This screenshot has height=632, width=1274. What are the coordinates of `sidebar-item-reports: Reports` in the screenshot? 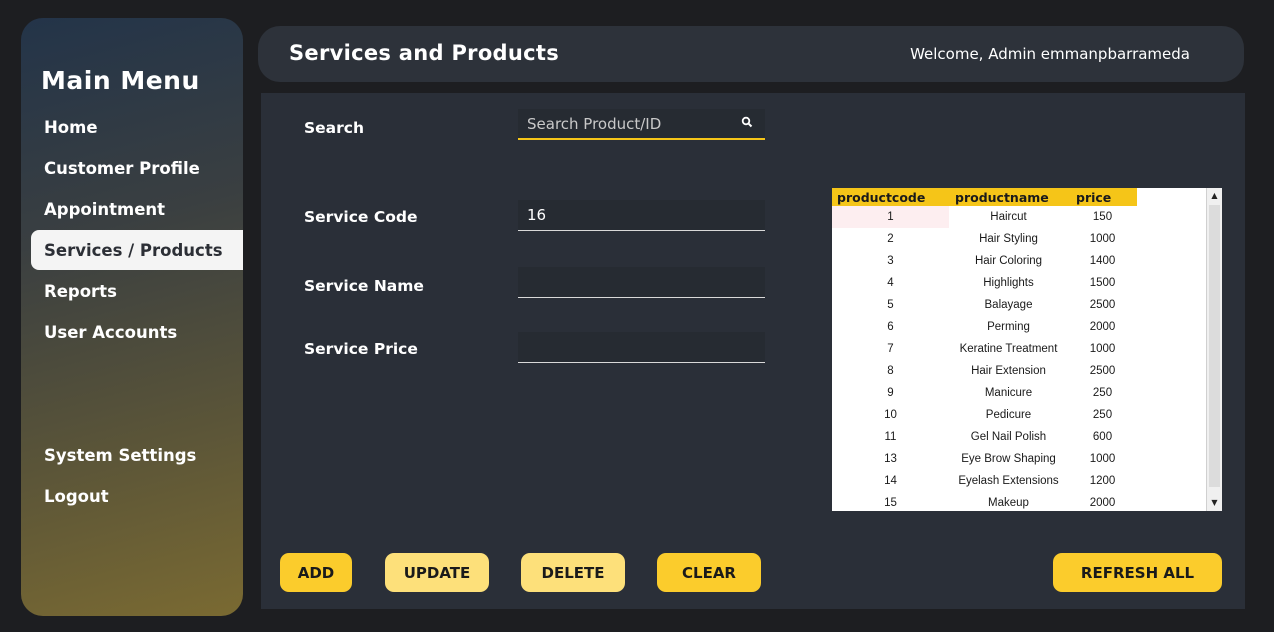 It's located at (137, 291).